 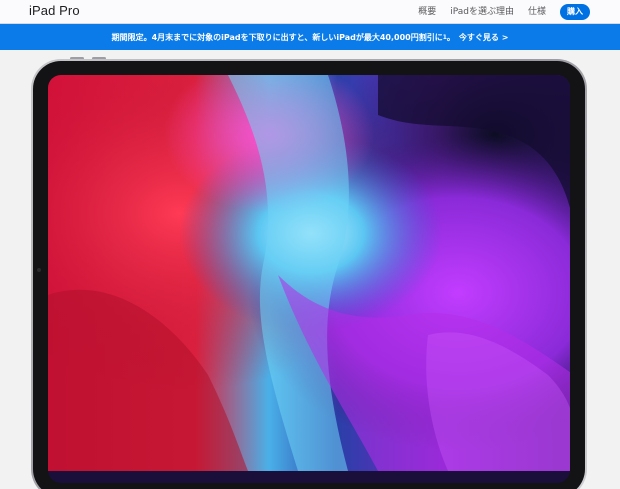 I want to click on nav-link-why-ipad: iPadを選ぶ理由, so click(x=482, y=12).